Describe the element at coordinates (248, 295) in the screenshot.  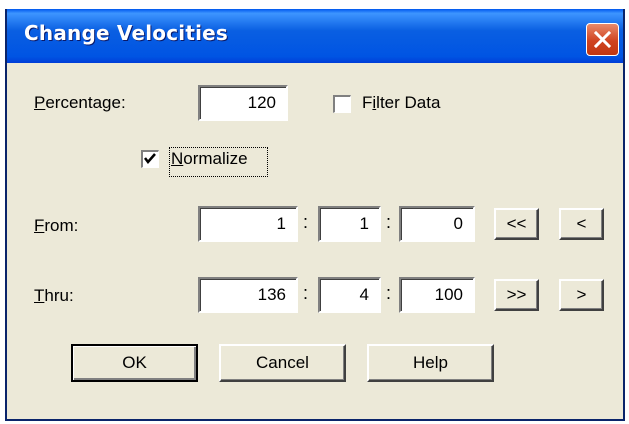
I see `thru-bar-input: 136` at that location.